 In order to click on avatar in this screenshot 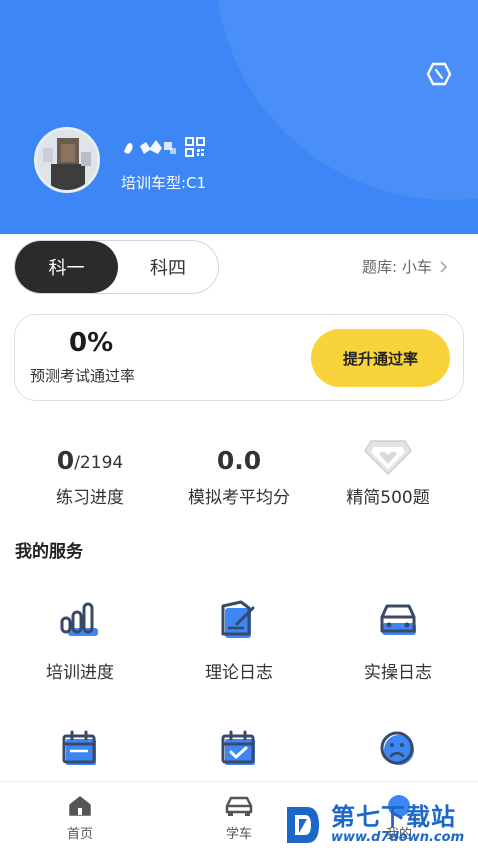, I will do `click(67, 160)`.